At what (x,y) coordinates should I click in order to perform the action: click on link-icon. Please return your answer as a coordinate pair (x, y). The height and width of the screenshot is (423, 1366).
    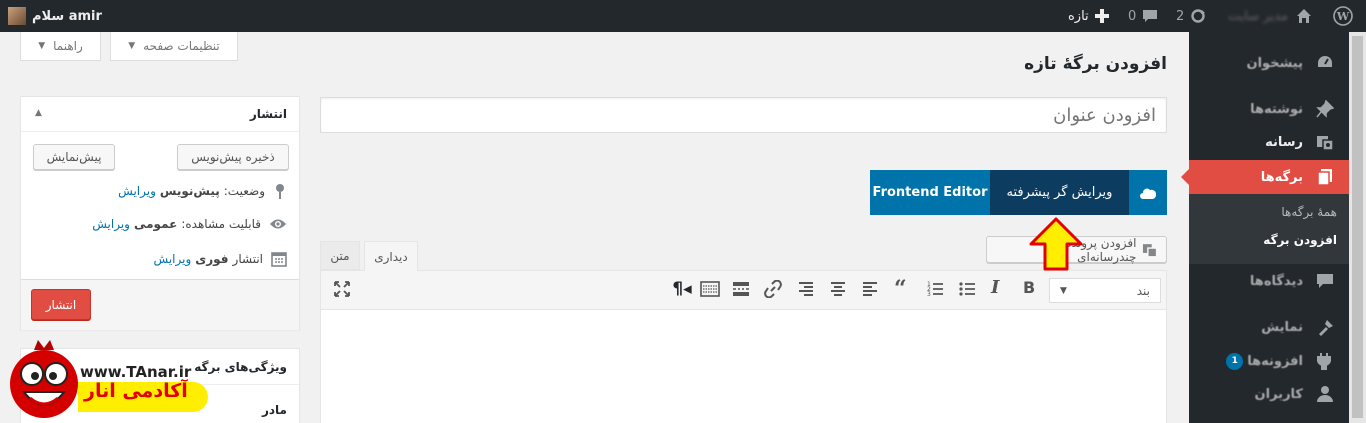
    Looking at the image, I should click on (773, 289).